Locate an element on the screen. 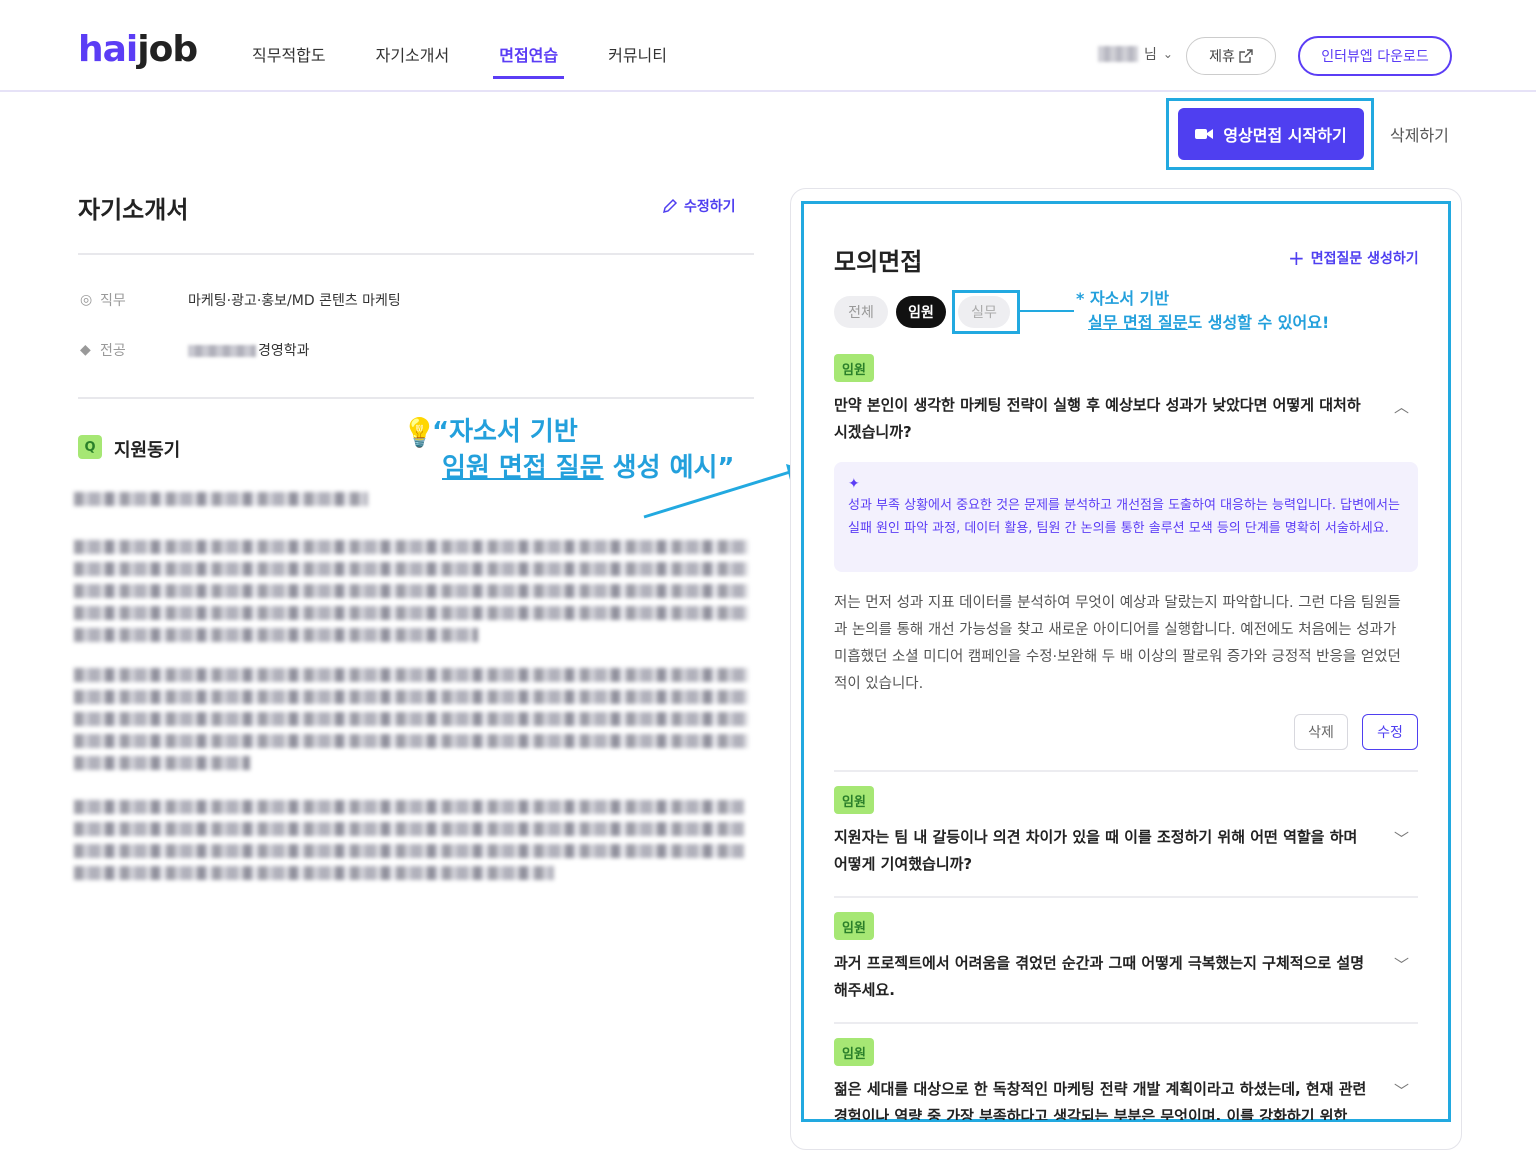  chevron-up-icon: ︿ is located at coordinates (1401, 406).